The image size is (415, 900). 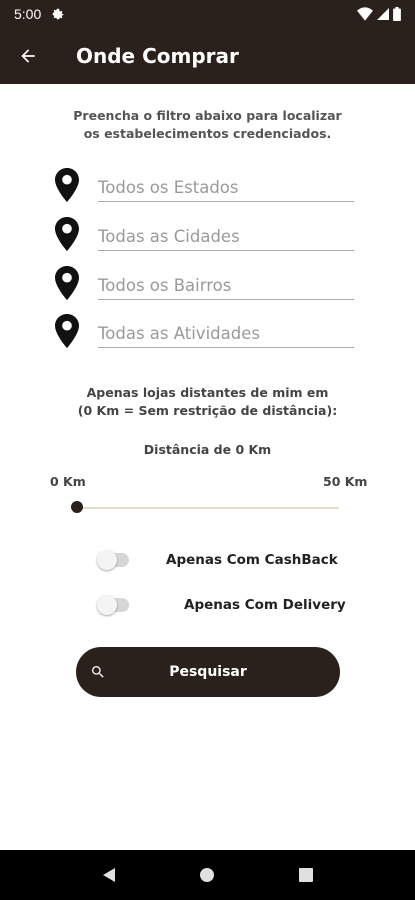 I want to click on square-recents-icon, so click(x=305, y=875).